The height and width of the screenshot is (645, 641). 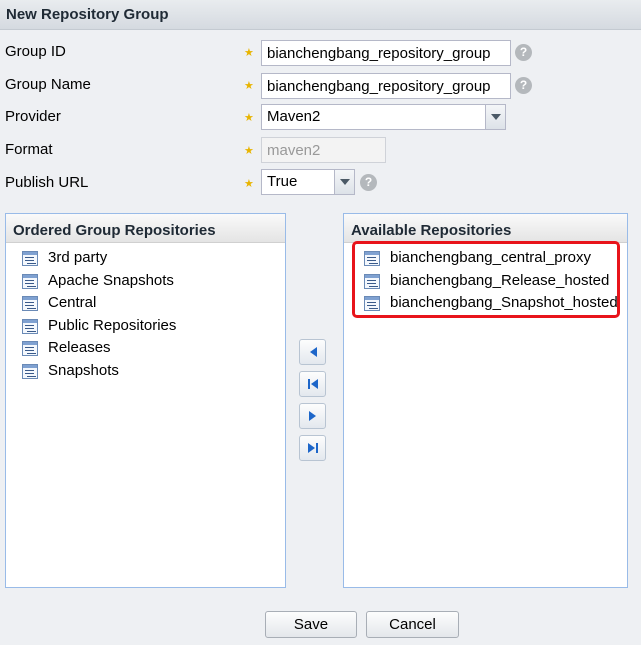 I want to click on ordered-repo-label: Releases, so click(x=79, y=348).